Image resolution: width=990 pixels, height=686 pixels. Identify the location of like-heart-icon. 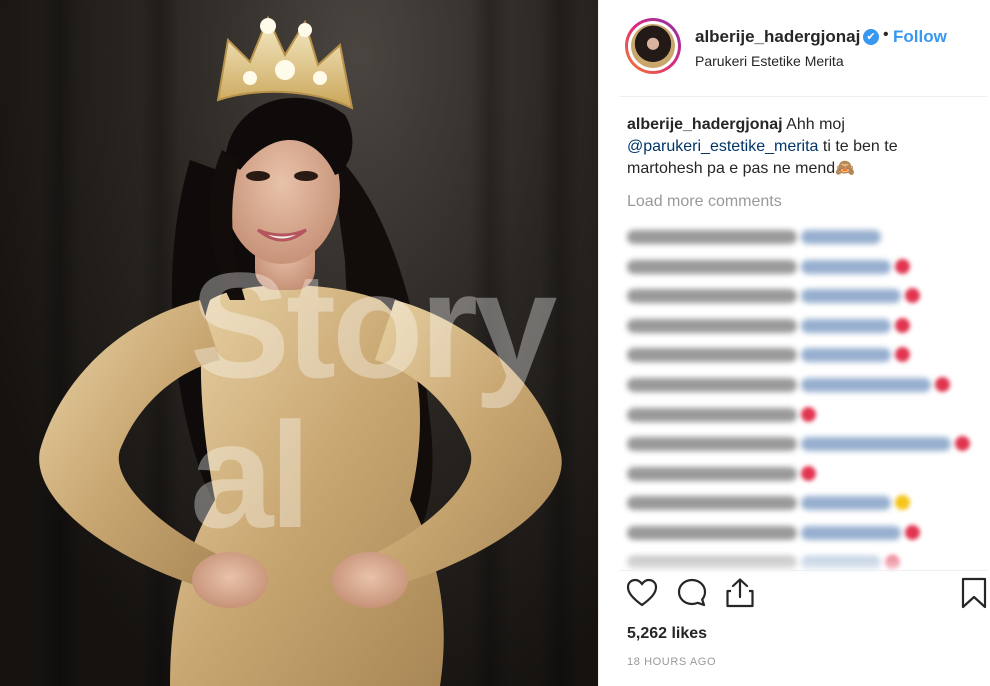
(642, 593).